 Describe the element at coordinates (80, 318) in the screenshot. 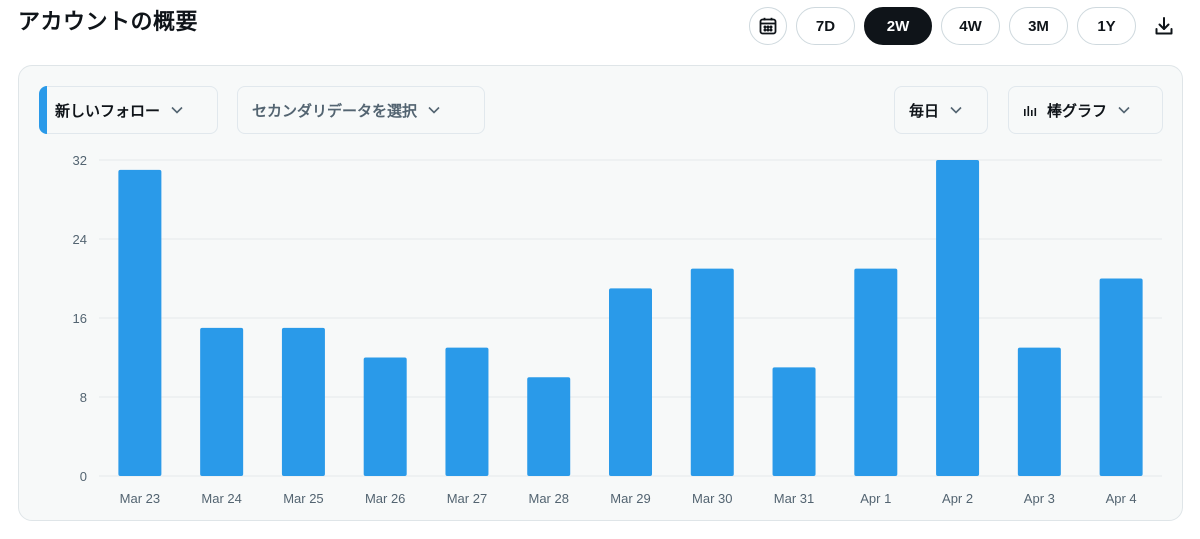

I see `y-tick-label: 16` at that location.